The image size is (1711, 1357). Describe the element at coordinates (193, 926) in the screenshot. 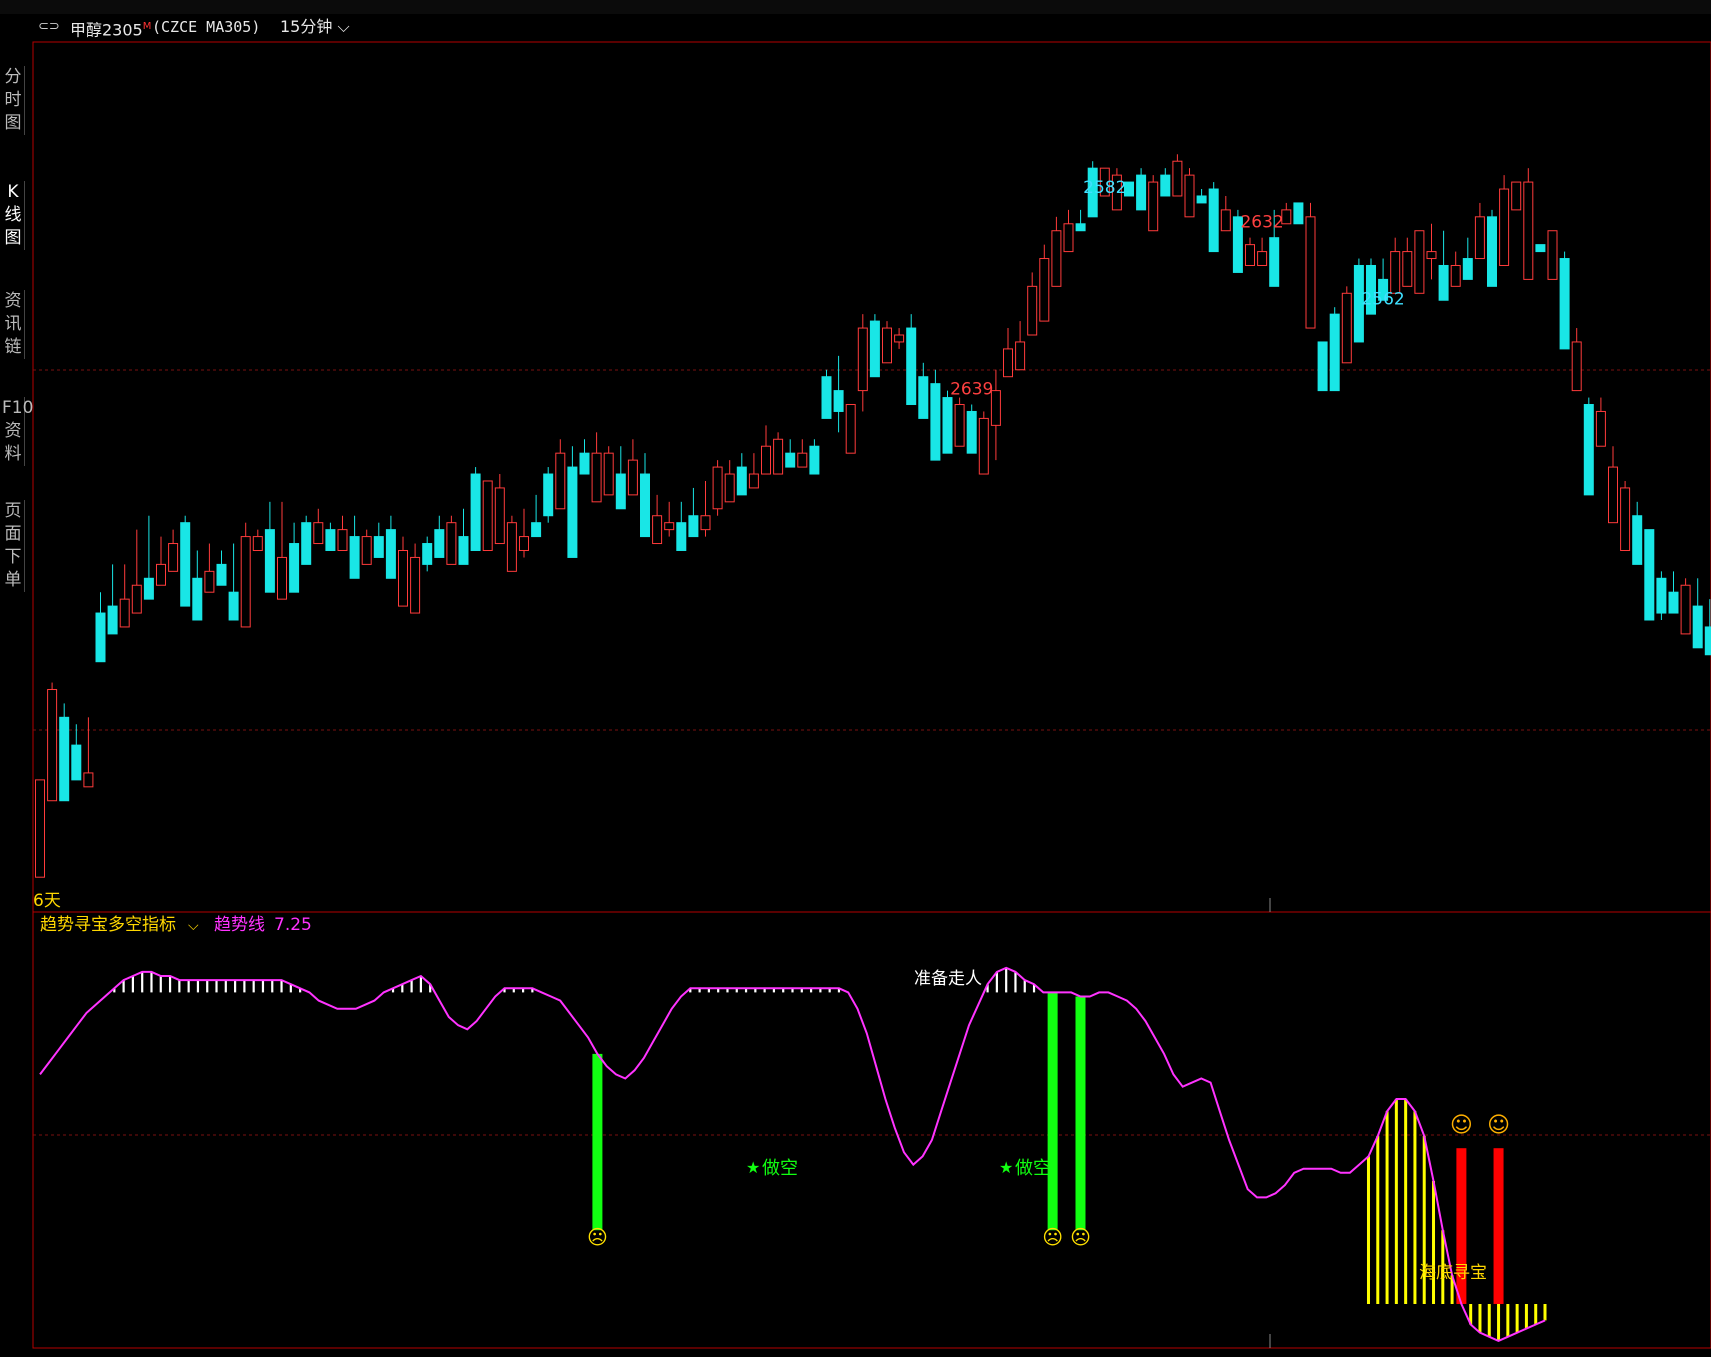

I see `chevron-down-icon: ⌵` at that location.